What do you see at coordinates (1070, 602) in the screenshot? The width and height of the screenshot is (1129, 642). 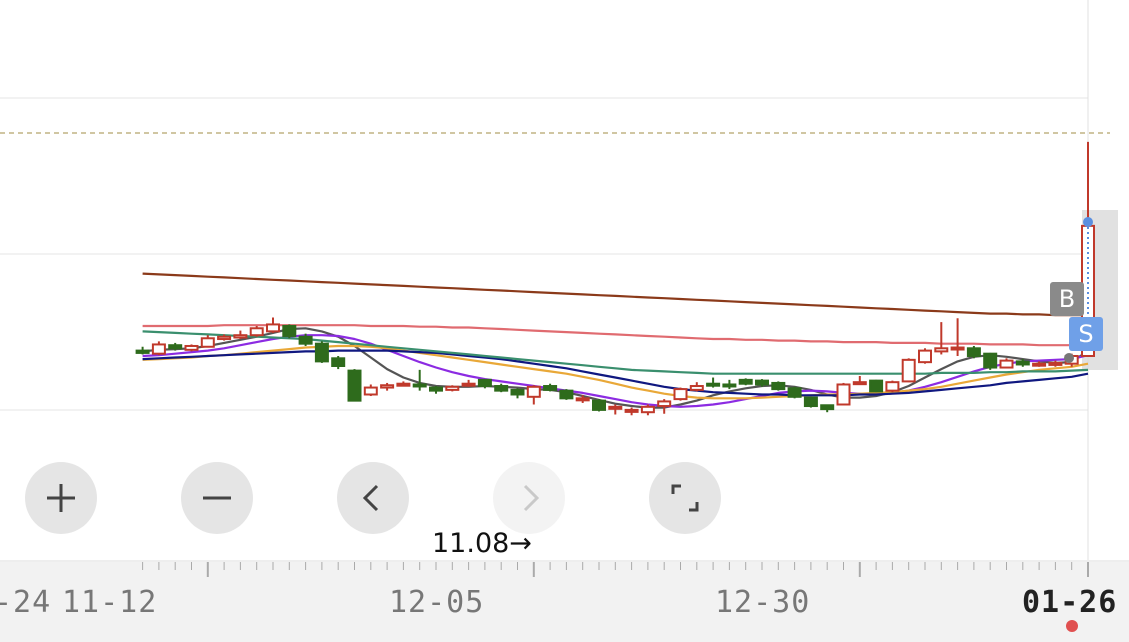 I see `x-tick-label: 01-26` at bounding box center [1070, 602].